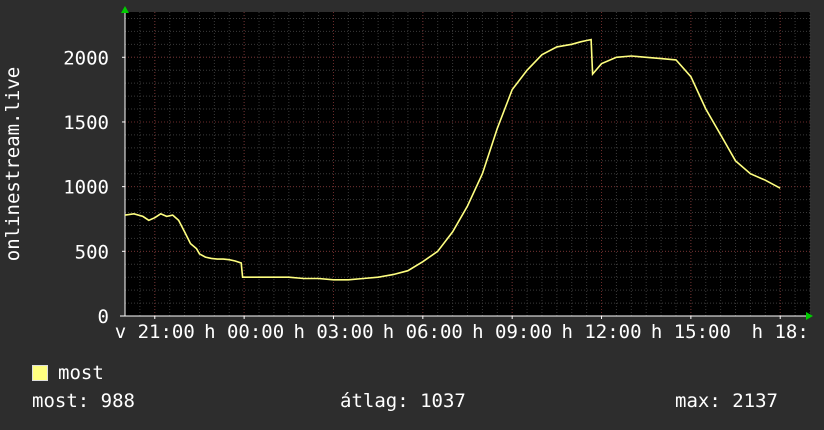 This screenshot has height=430, width=824. What do you see at coordinates (103, 317) in the screenshot?
I see `y-tick-label: 0` at bounding box center [103, 317].